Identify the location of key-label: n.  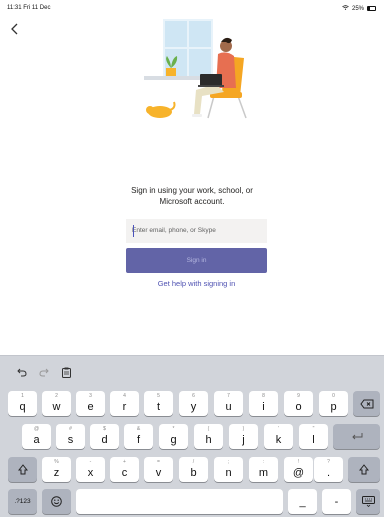
(228, 472).